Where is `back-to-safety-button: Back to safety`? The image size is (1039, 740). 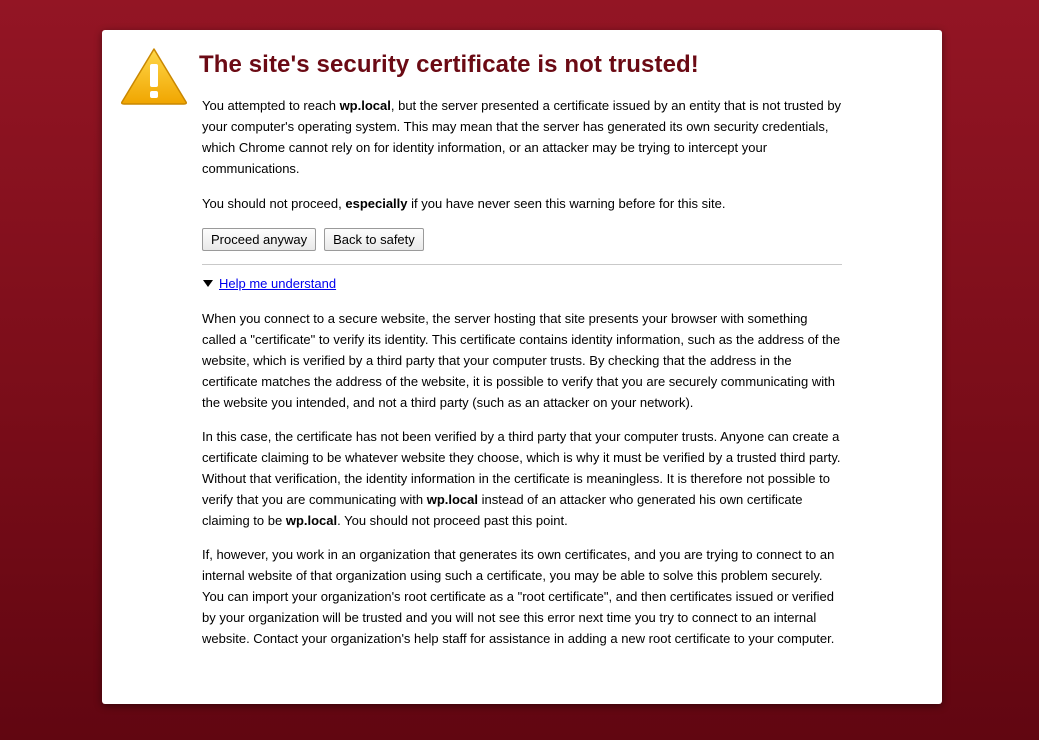
back-to-safety-button: Back to safety is located at coordinates (374, 239).